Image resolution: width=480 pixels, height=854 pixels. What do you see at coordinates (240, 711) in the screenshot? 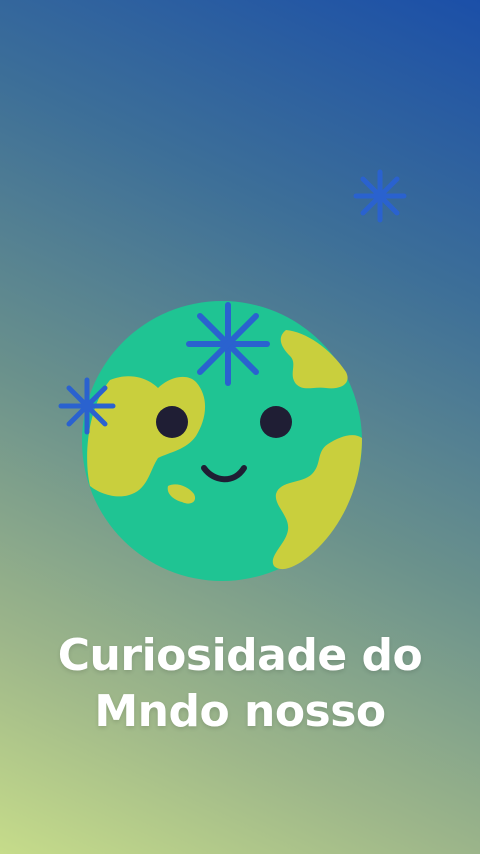
I see `title-line-2: Mndo nosso` at bounding box center [240, 711].